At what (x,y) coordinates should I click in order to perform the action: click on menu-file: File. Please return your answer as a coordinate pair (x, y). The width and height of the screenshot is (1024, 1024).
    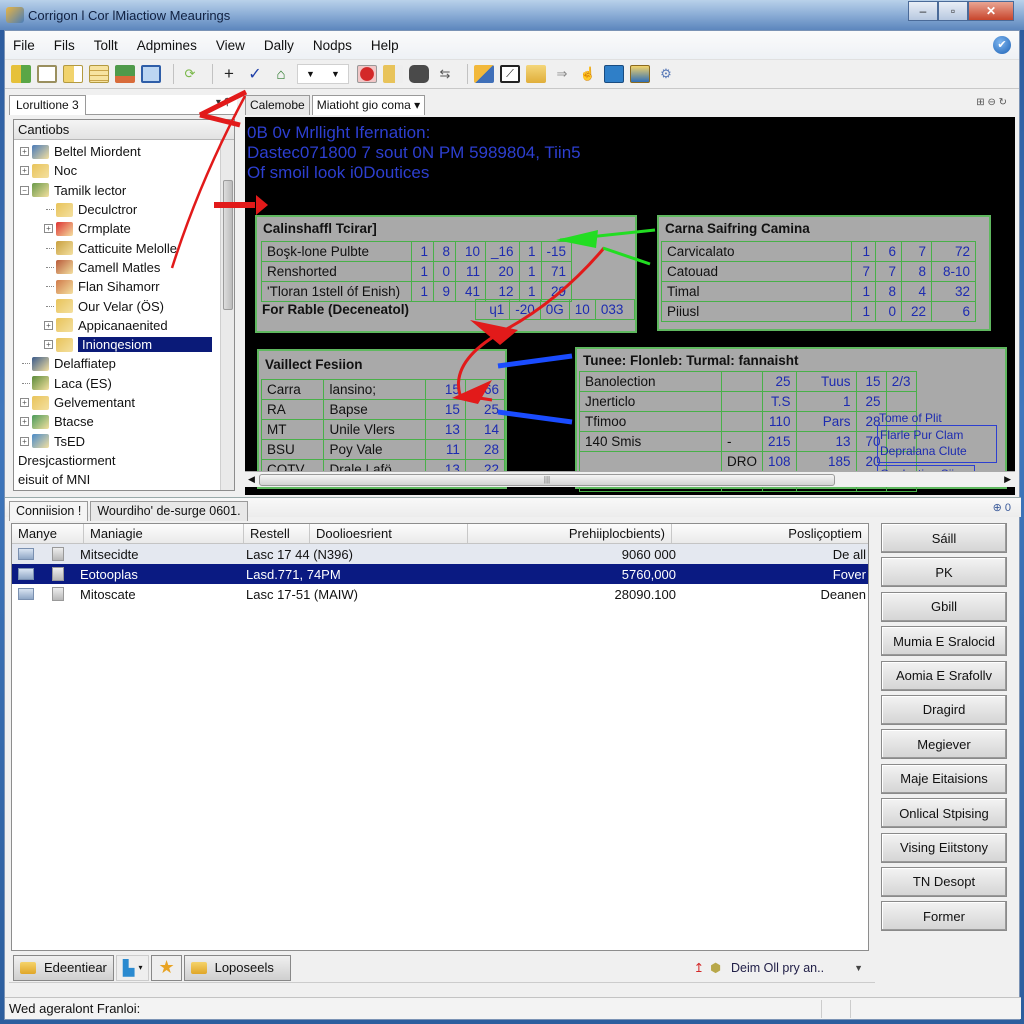
    Looking at the image, I should click on (24, 45).